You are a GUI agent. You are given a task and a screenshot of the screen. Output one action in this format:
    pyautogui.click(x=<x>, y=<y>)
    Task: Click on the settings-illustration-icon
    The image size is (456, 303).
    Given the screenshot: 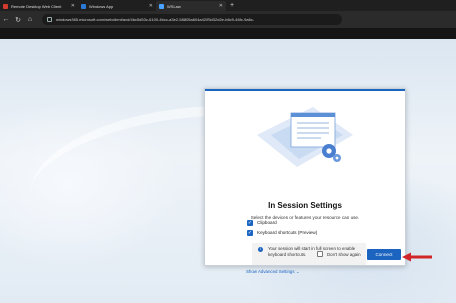 What is the action you would take?
    pyautogui.click(x=305, y=137)
    